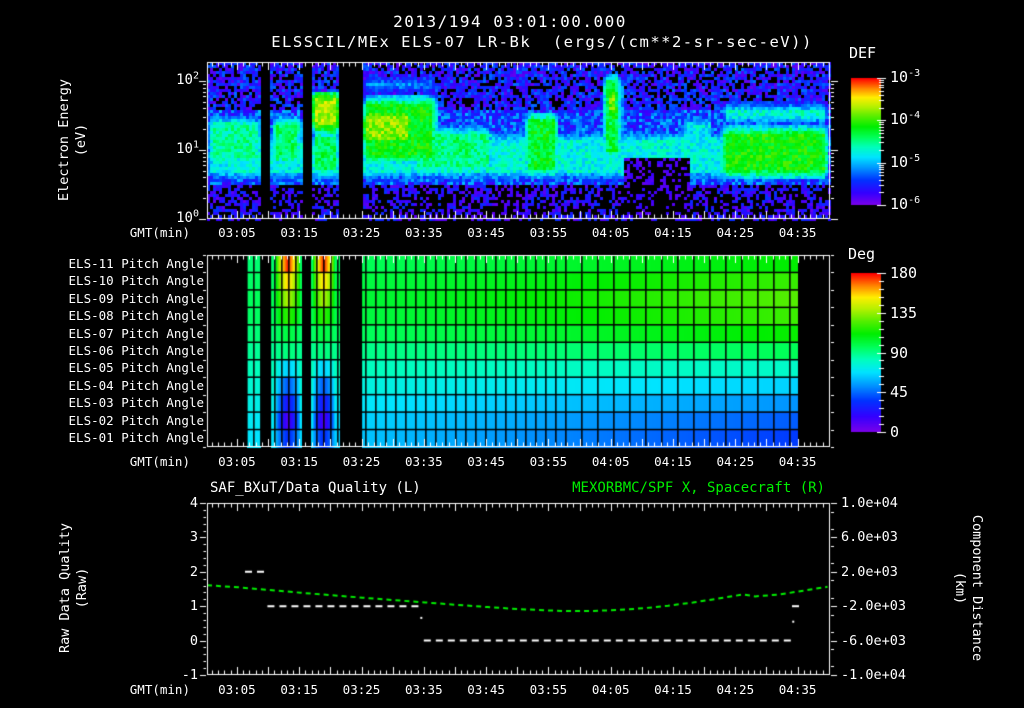 The image size is (1024, 708). I want to click on pitch-row-label: ELS-02 Pitch Angle, so click(136, 420).